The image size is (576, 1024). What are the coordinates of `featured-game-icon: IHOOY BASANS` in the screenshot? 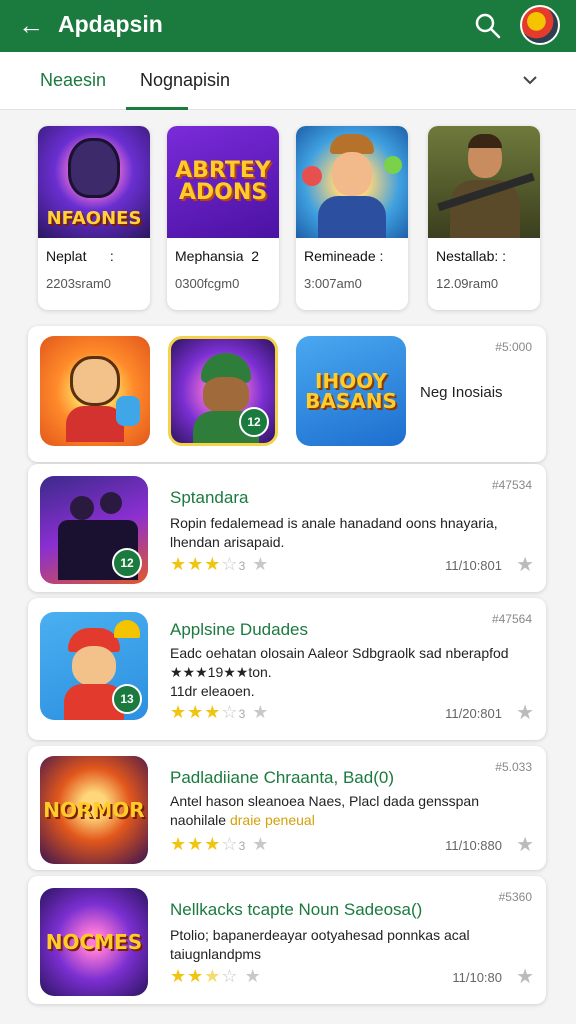 It's located at (351, 391).